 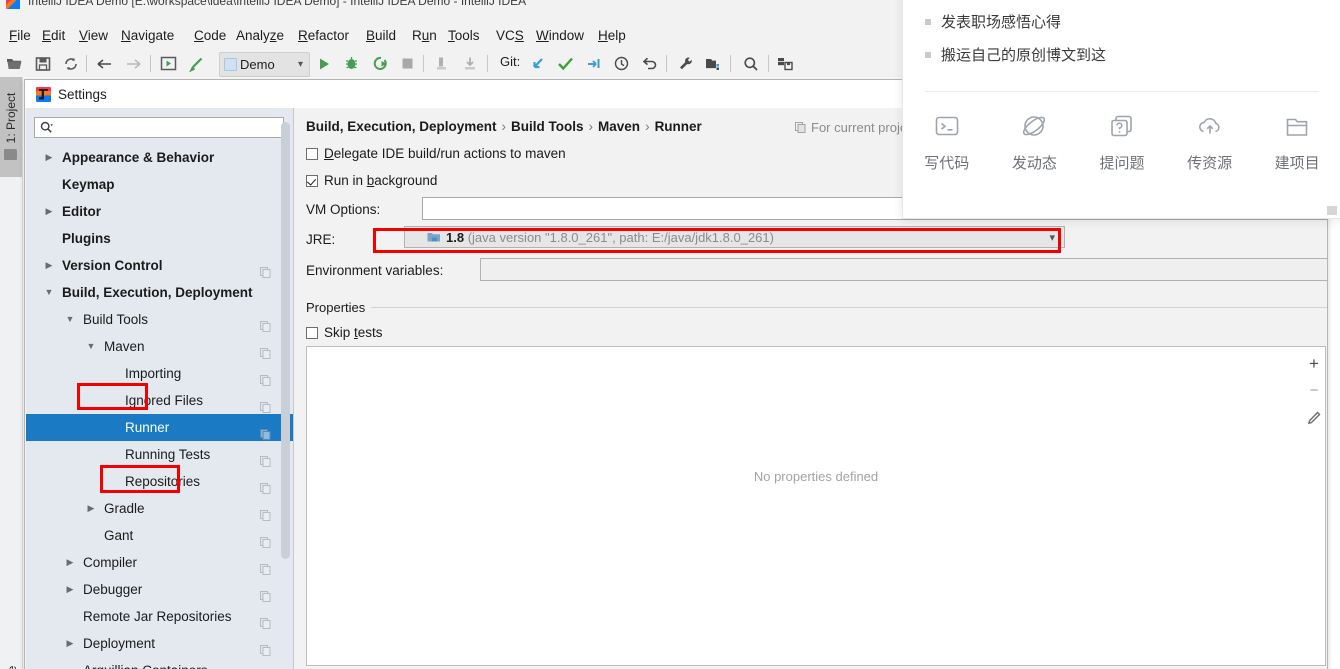 What do you see at coordinates (159, 127) in the screenshot?
I see `settings-search-input` at bounding box center [159, 127].